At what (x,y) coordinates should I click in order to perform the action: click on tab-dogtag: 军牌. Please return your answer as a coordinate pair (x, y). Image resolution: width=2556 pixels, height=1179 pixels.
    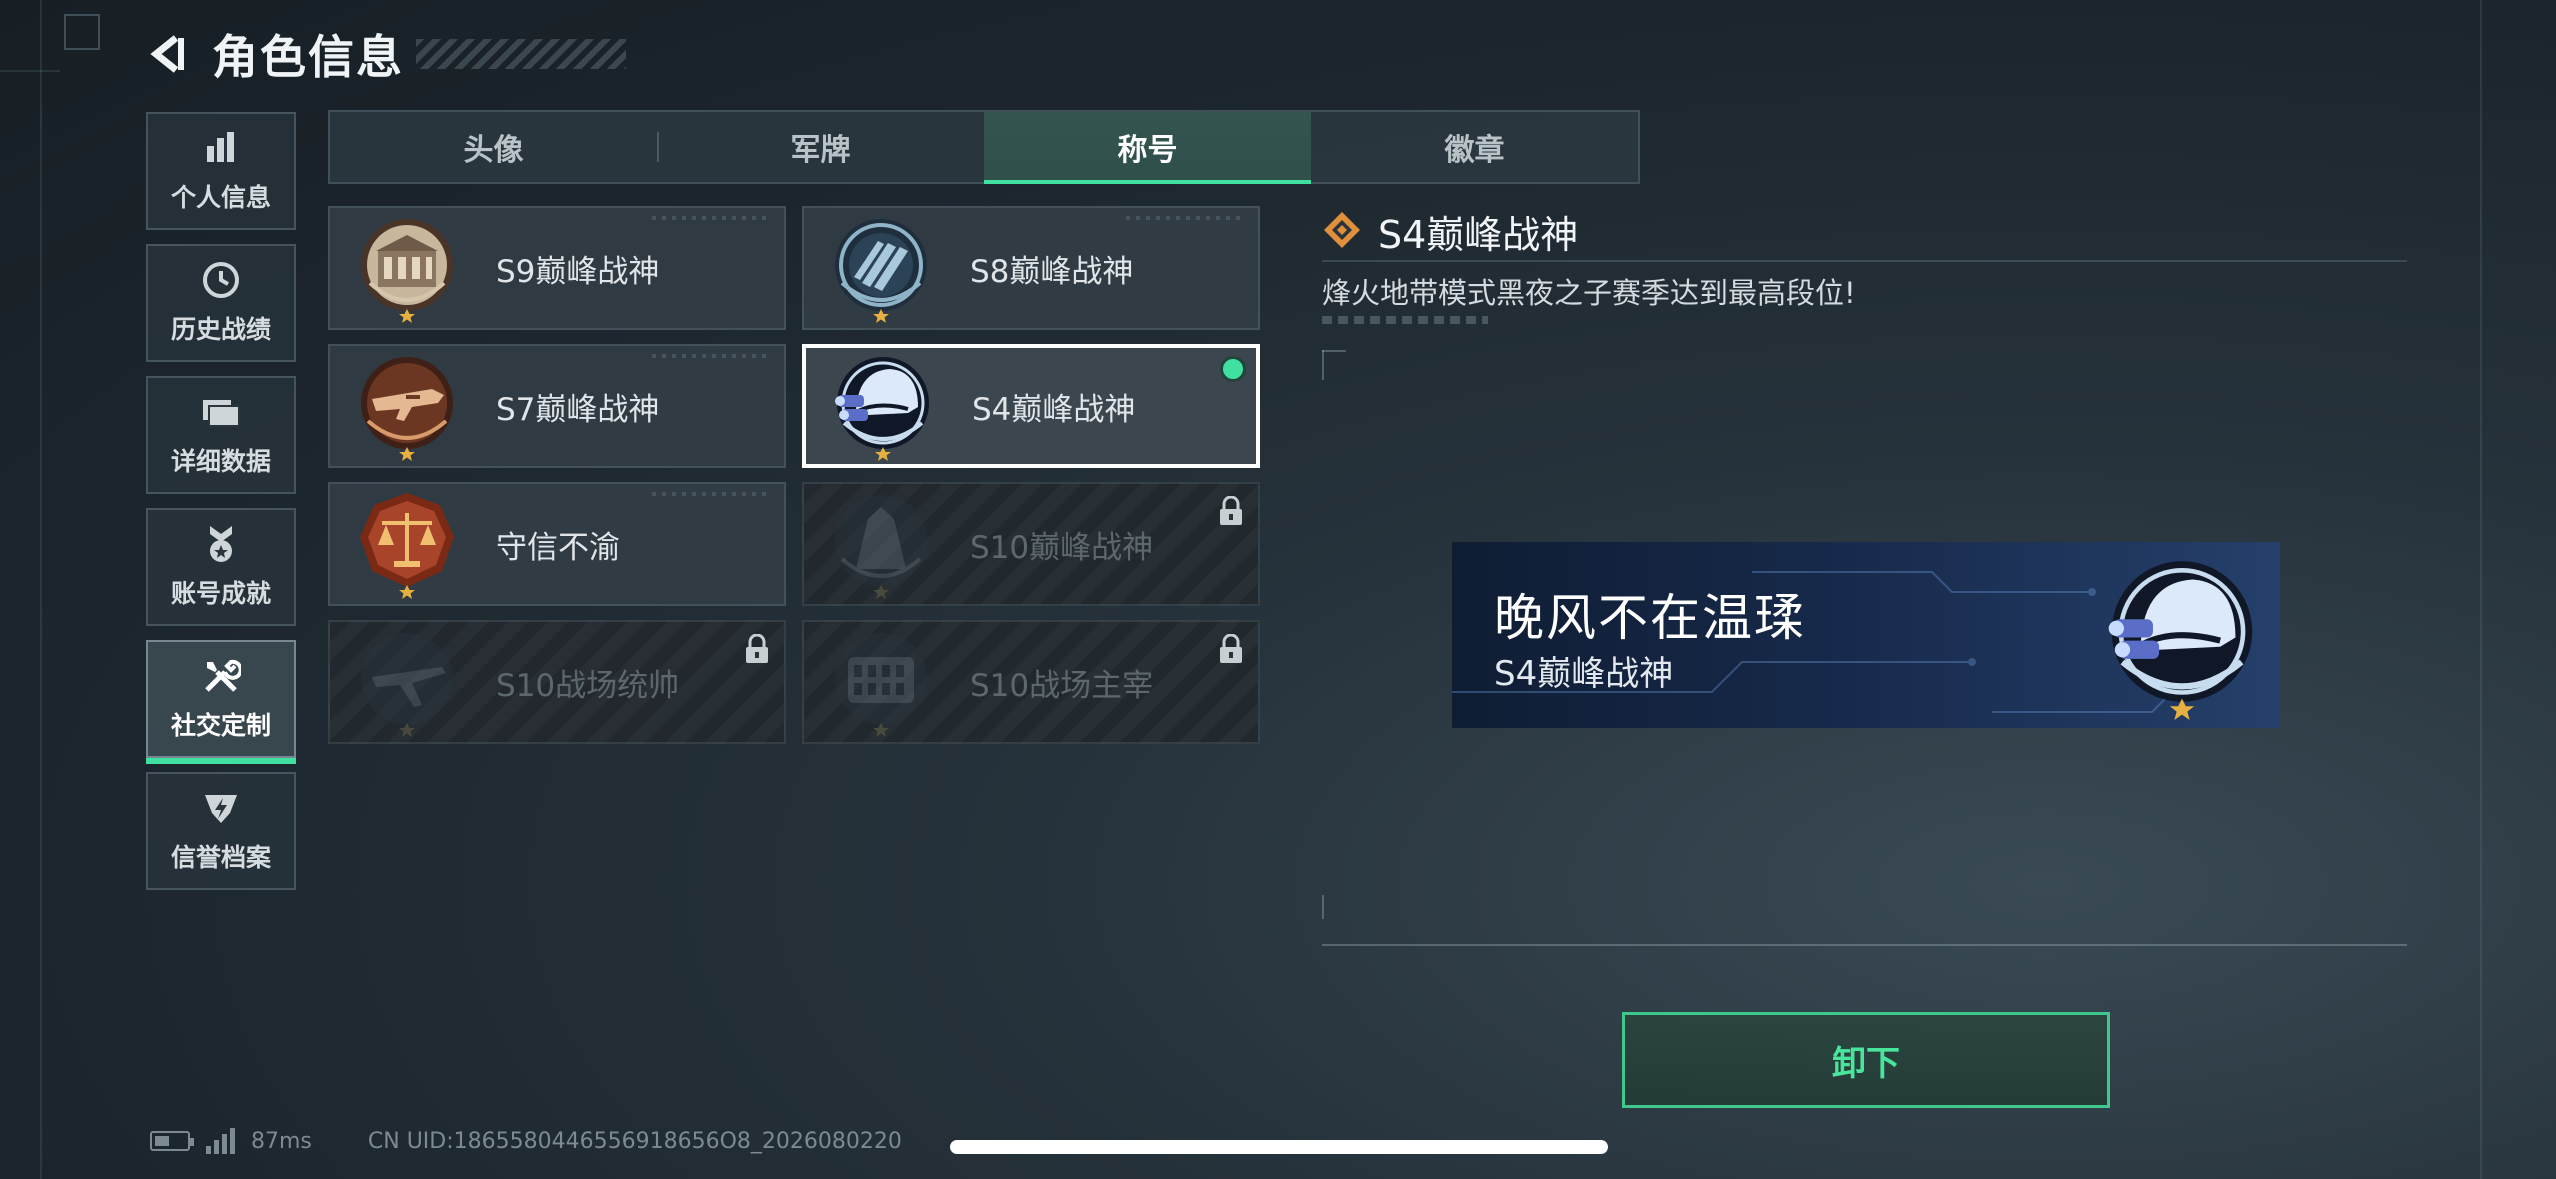
    Looking at the image, I should click on (820, 147).